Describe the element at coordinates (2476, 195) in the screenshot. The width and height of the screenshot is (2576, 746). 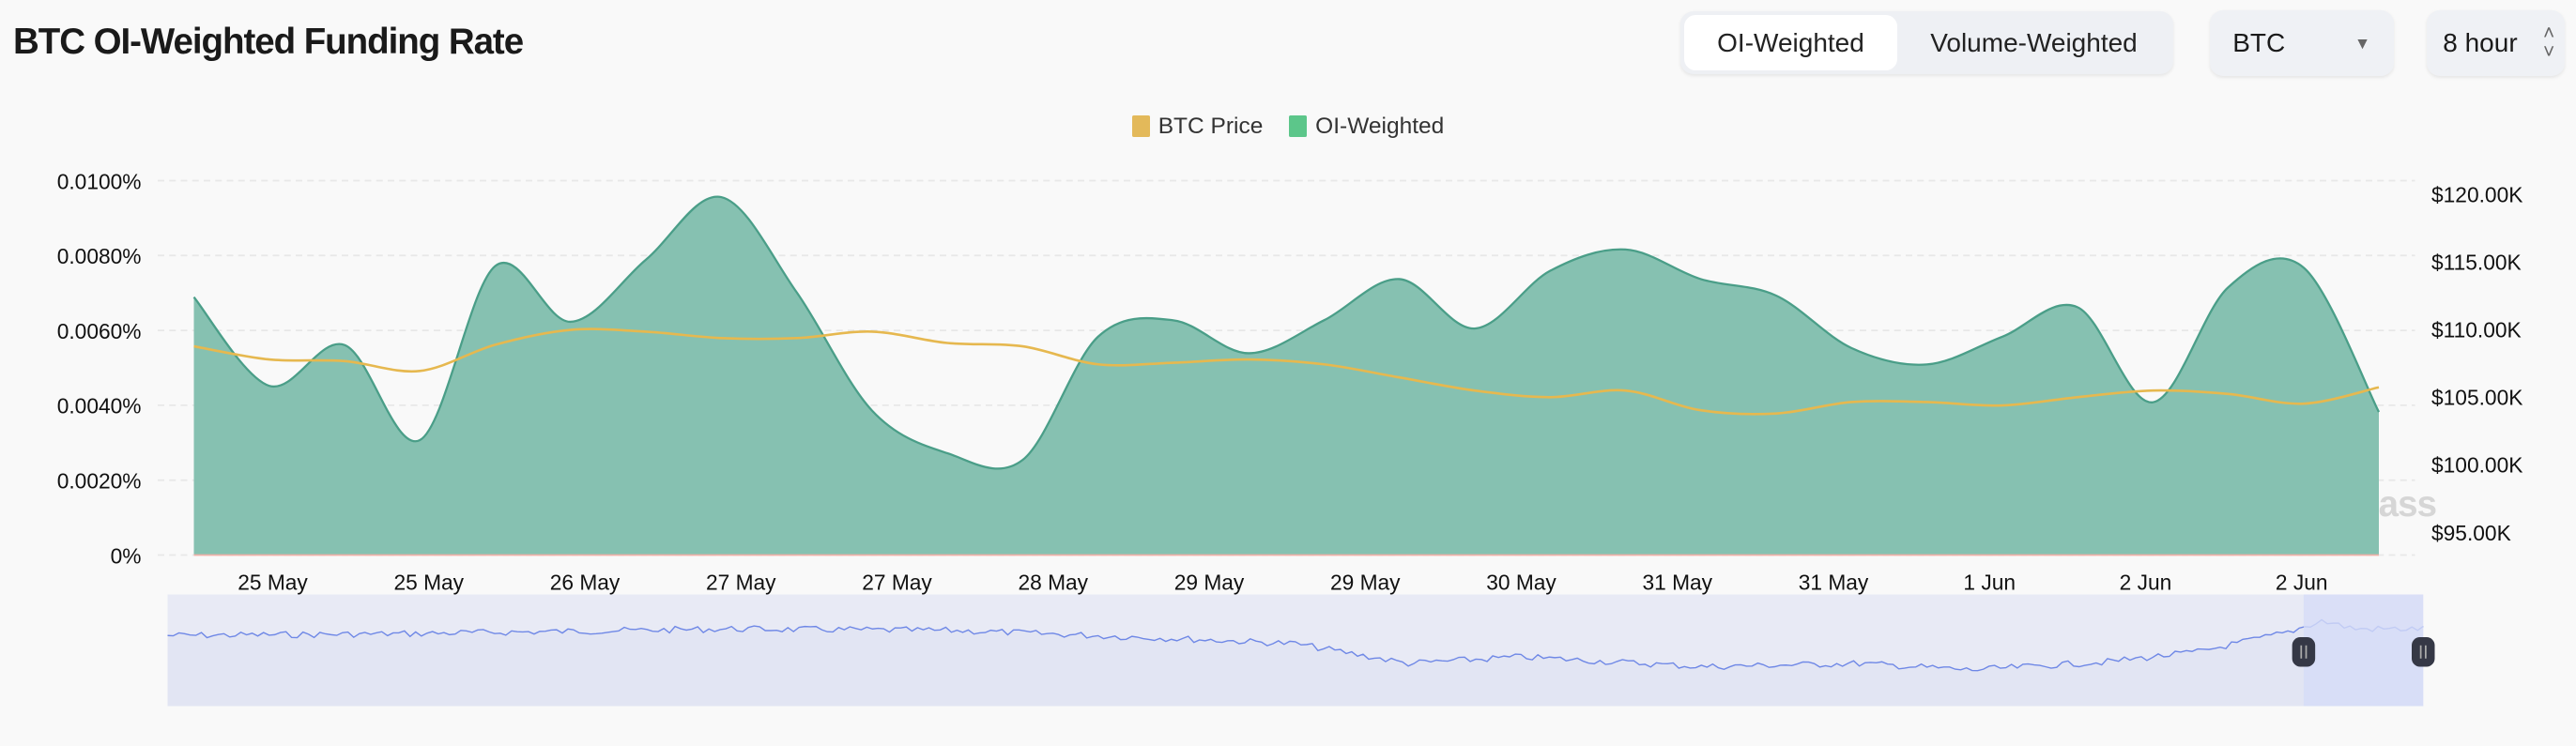
I see `y-right-tick-label: $120.00K` at that location.